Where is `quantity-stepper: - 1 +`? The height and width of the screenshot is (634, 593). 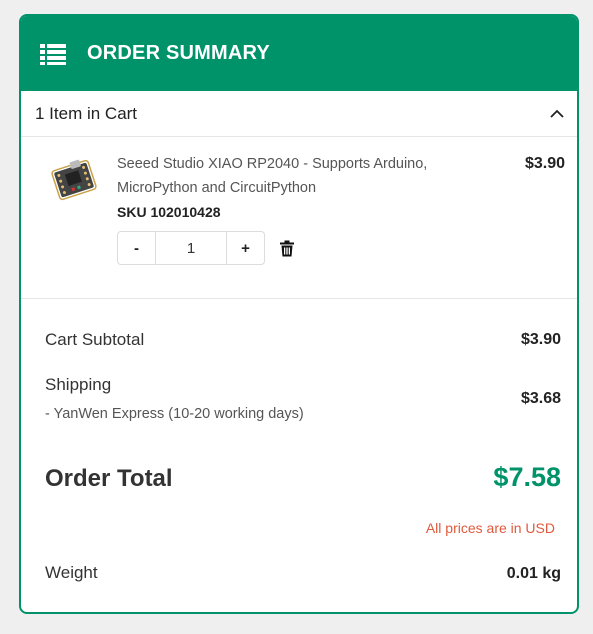
quantity-stepper: - 1 + is located at coordinates (191, 248).